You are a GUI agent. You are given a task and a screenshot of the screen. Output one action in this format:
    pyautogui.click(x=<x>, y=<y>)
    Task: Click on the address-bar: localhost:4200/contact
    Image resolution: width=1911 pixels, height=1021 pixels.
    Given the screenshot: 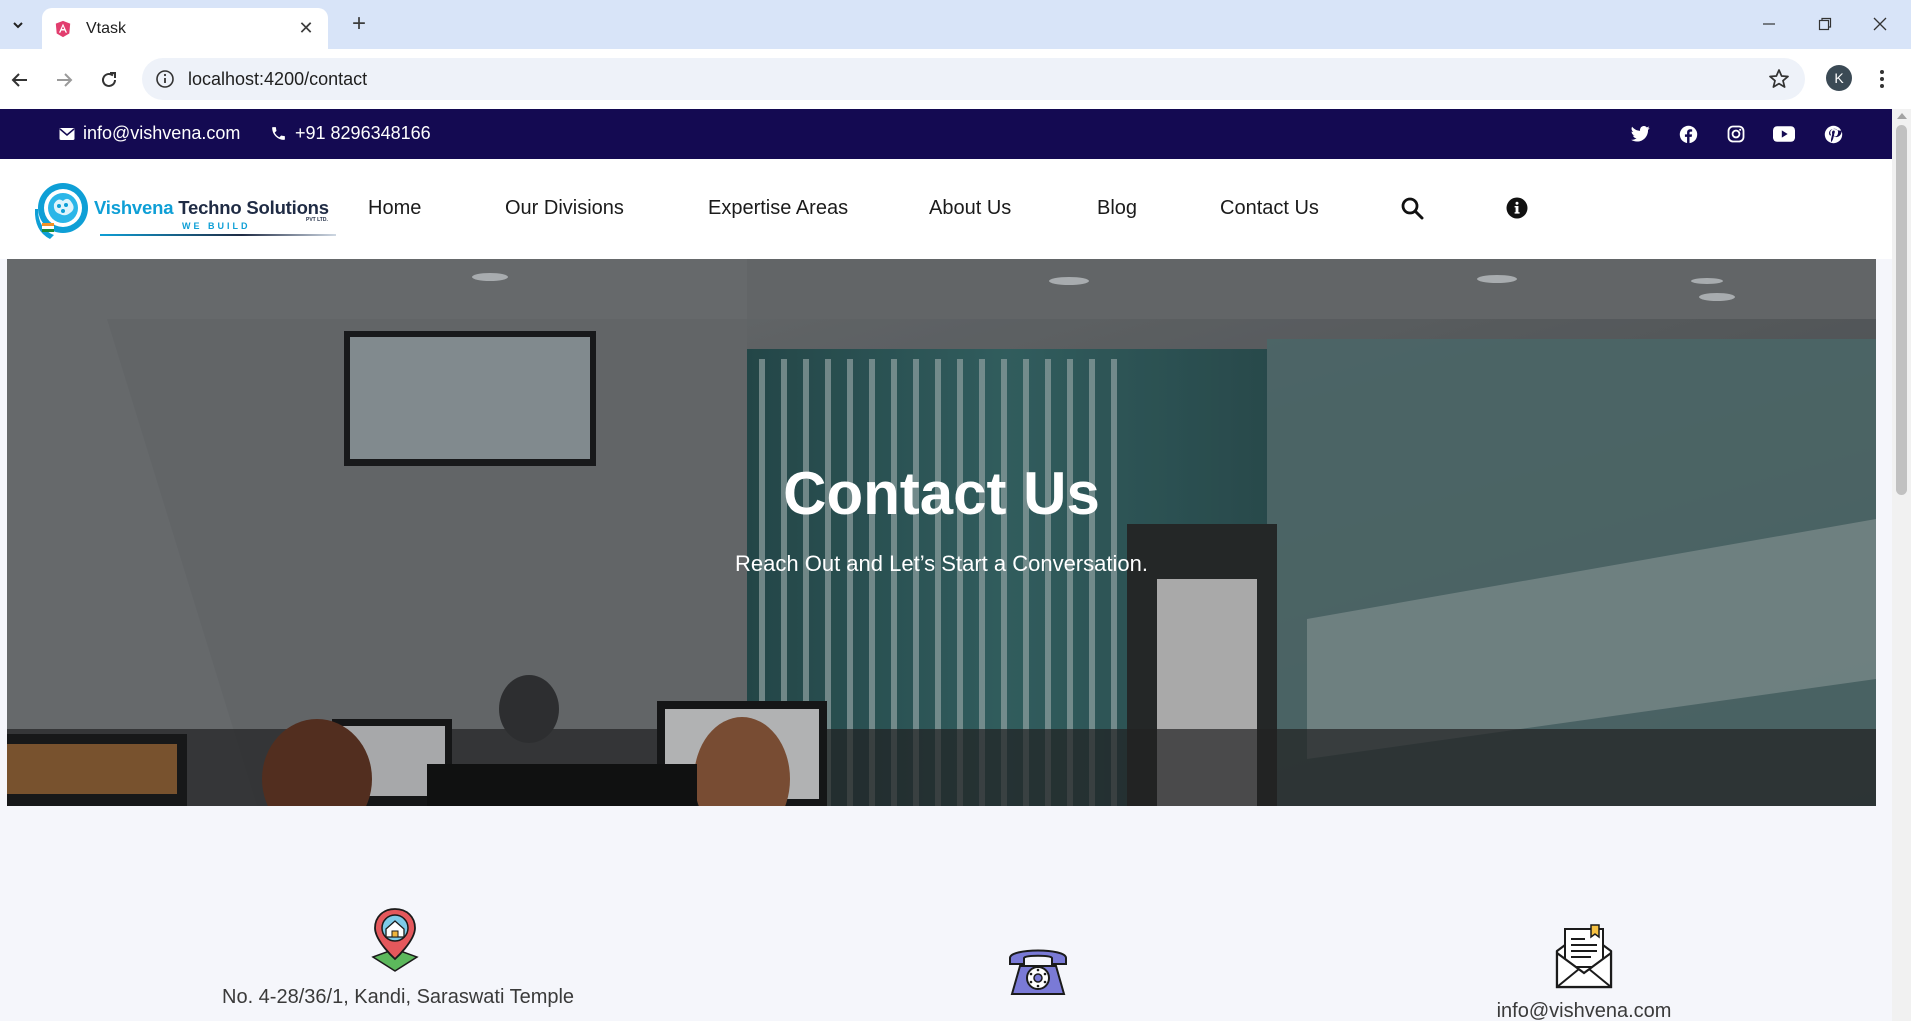 What is the action you would take?
    pyautogui.click(x=973, y=79)
    